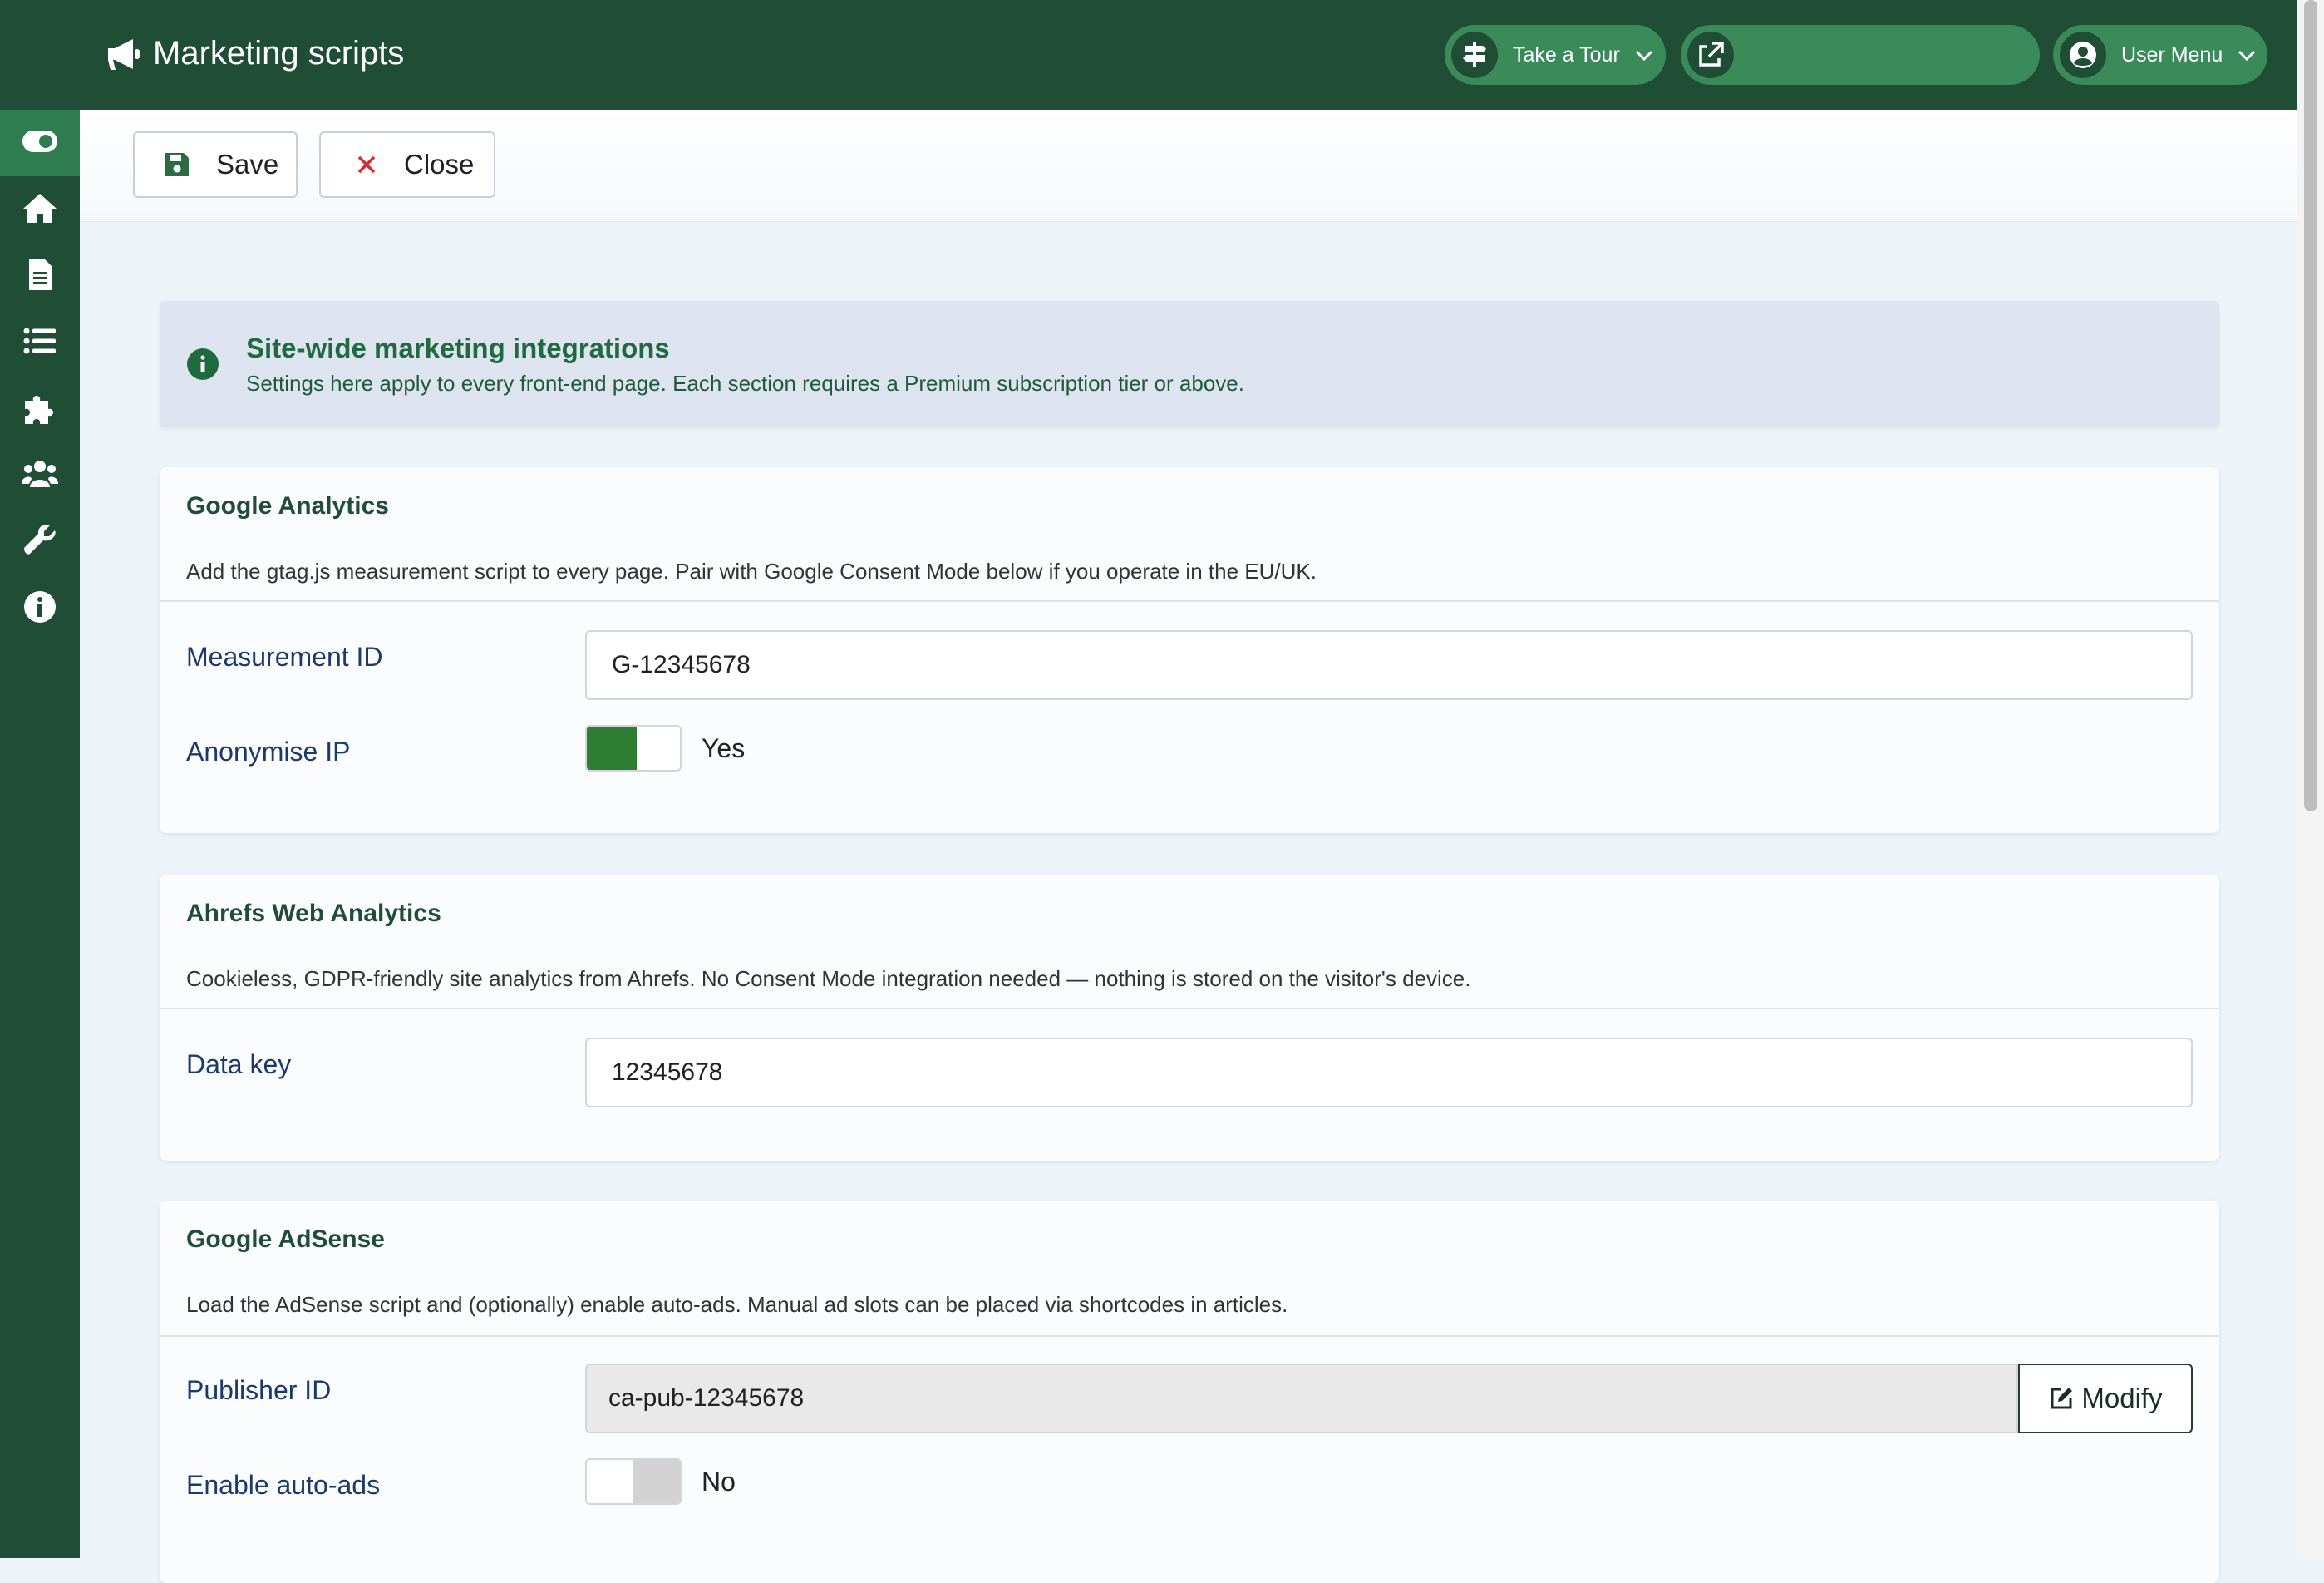  Describe the element at coordinates (259, 1390) in the screenshot. I see `publisher-id-label: Publisher ID` at that location.